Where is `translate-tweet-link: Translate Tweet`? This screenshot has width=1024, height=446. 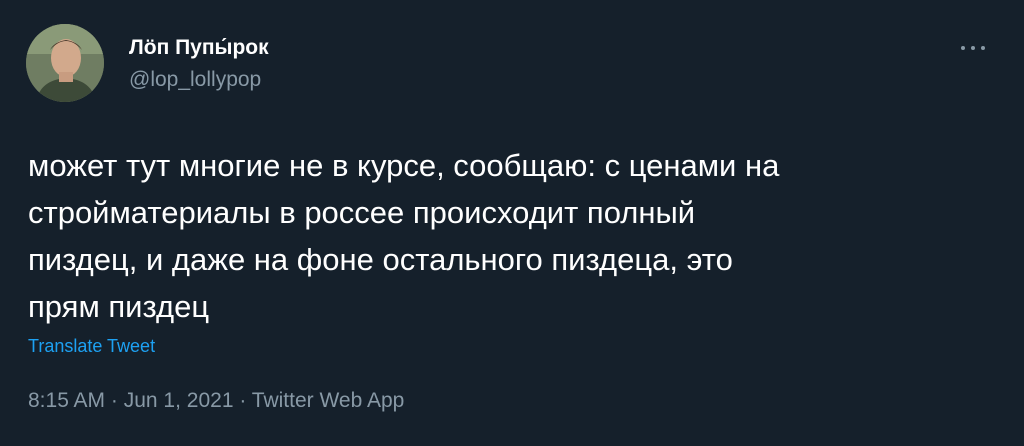
translate-tweet-link: Translate Tweet is located at coordinates (91, 346).